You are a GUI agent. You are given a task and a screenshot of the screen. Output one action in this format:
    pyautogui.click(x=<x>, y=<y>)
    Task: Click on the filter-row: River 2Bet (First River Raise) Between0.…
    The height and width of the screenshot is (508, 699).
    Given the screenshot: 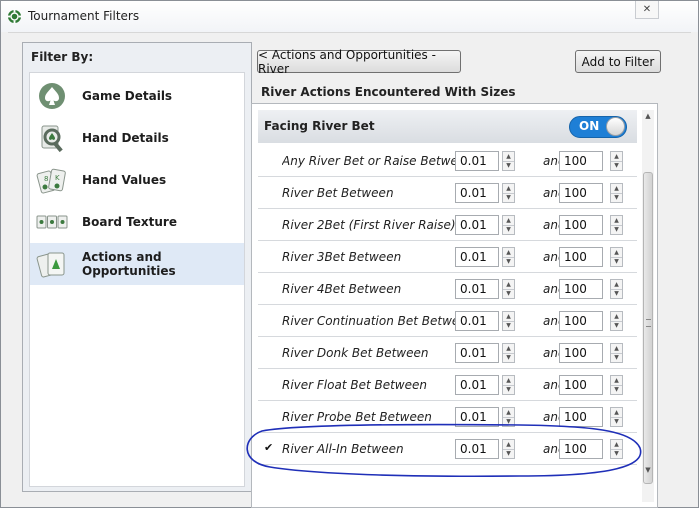 What is the action you would take?
    pyautogui.click(x=447, y=225)
    